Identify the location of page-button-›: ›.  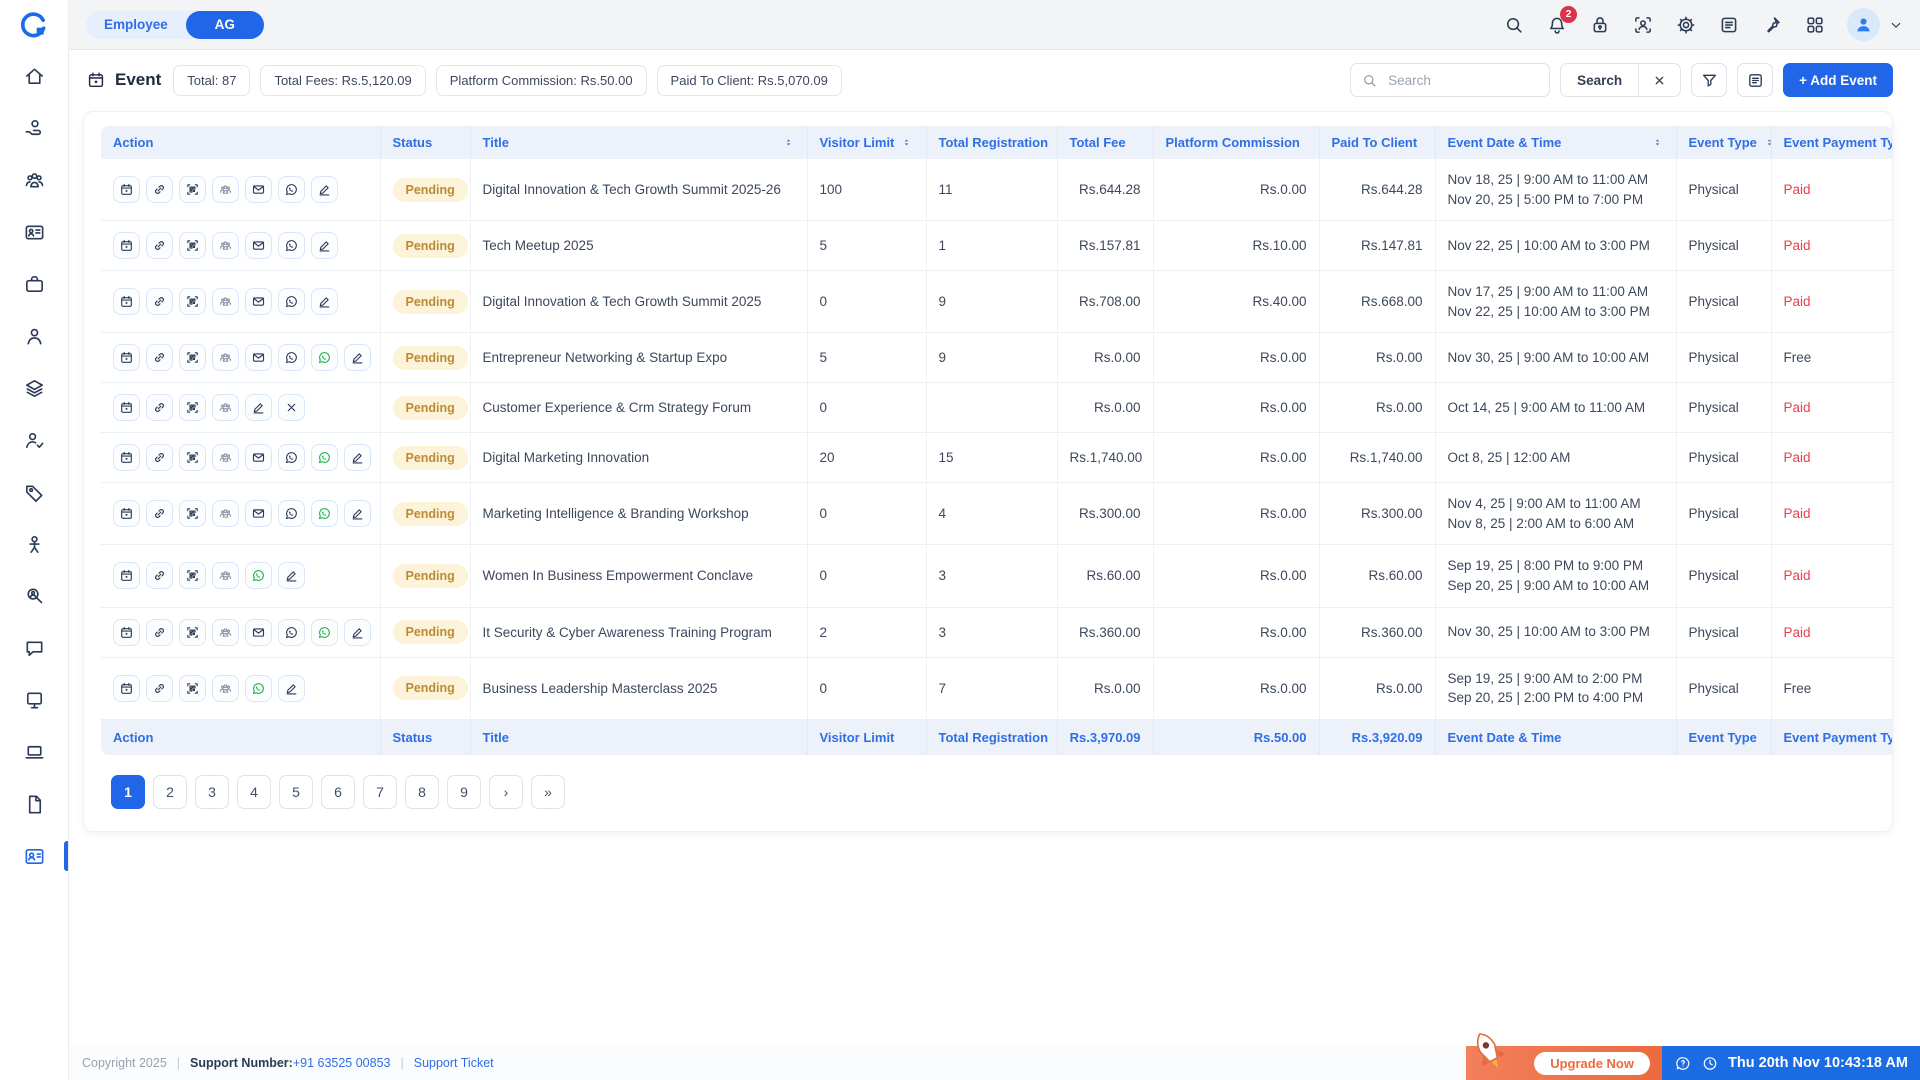
(506, 791).